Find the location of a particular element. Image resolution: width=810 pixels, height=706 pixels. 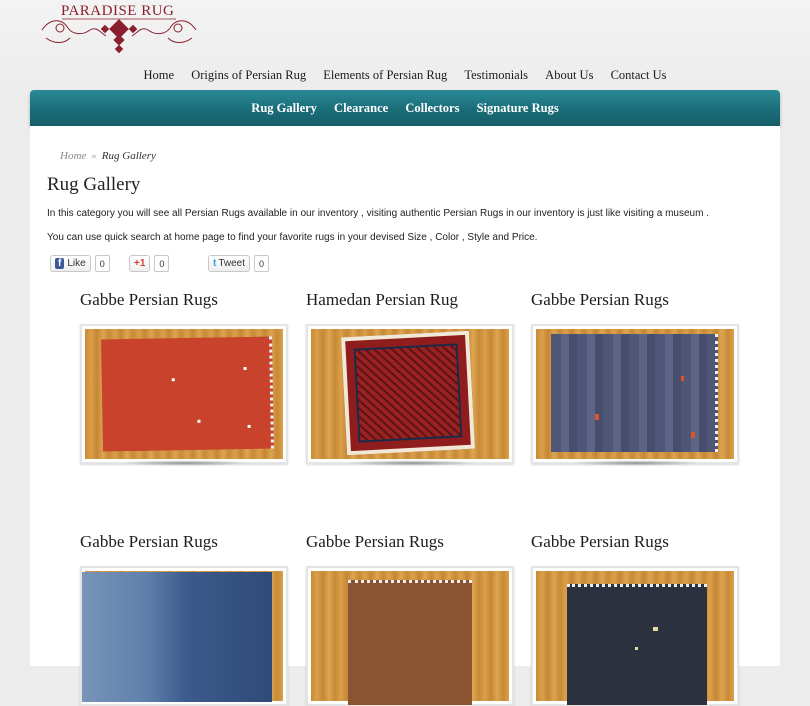

twitter-widget: t Tweet 0 is located at coordinates (239, 263).